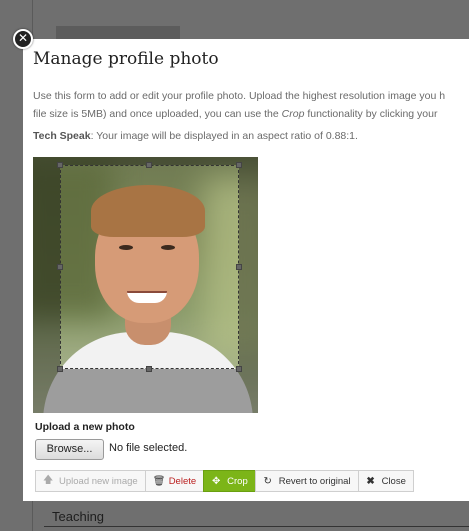 The height and width of the screenshot is (531, 469). I want to click on close-label: Close, so click(393, 481).